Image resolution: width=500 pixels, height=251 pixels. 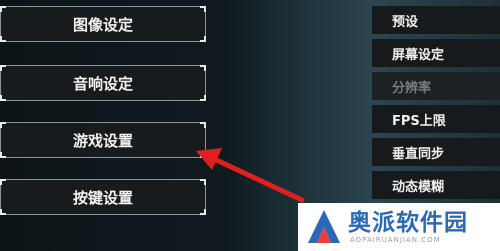 I want to click on watermark-url: AOPAIRUANJIAN.COM, so click(x=395, y=240).